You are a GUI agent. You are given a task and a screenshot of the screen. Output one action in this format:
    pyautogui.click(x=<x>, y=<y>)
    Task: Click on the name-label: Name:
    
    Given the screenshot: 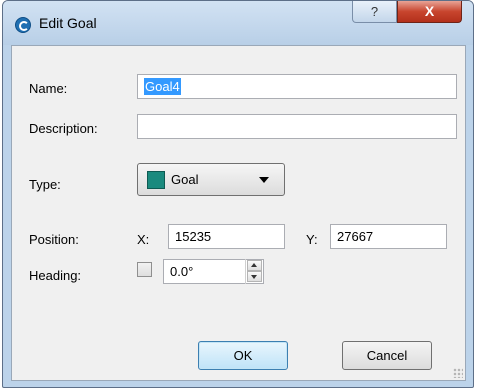 What is the action you would take?
    pyautogui.click(x=48, y=88)
    